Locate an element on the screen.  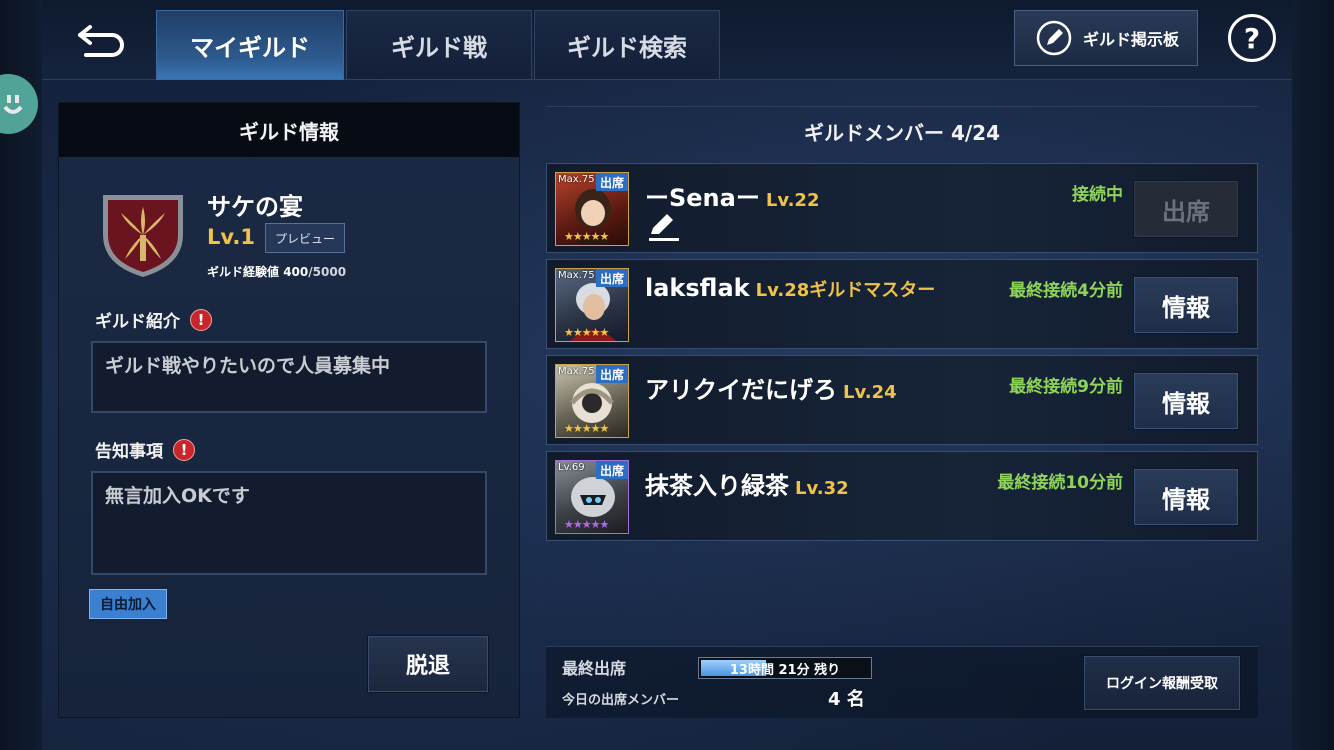
tab-guild-search: ギルド検索 is located at coordinates (627, 45).